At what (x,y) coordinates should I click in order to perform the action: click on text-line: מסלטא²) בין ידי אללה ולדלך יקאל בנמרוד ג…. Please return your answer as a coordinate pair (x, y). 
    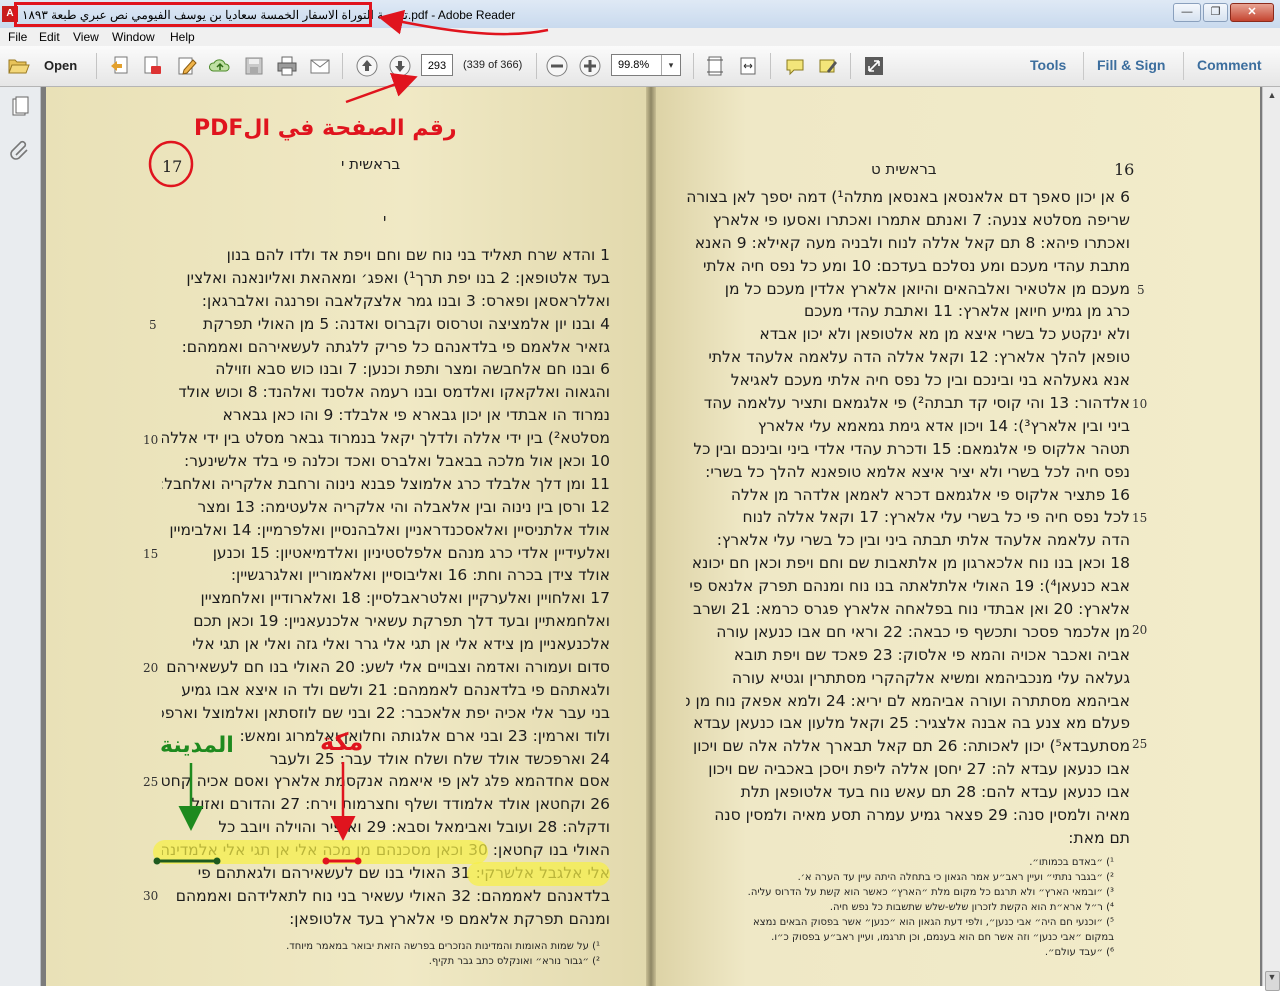
    Looking at the image, I should click on (386, 438).